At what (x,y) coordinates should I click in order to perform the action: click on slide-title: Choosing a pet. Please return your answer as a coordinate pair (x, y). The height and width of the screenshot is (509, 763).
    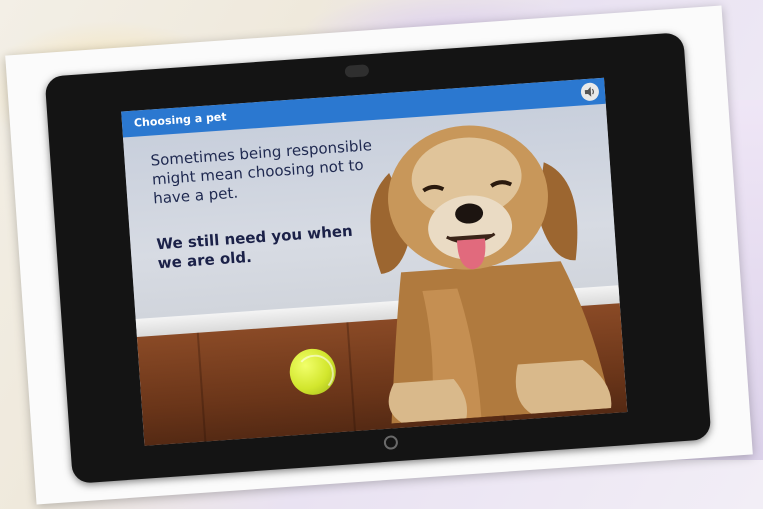
    Looking at the image, I should click on (180, 120).